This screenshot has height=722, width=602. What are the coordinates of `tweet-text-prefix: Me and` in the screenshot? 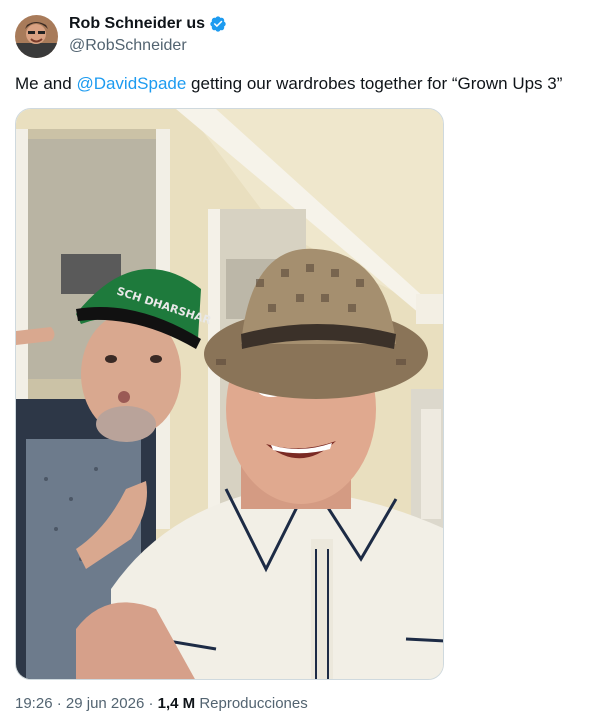 It's located at (46, 83).